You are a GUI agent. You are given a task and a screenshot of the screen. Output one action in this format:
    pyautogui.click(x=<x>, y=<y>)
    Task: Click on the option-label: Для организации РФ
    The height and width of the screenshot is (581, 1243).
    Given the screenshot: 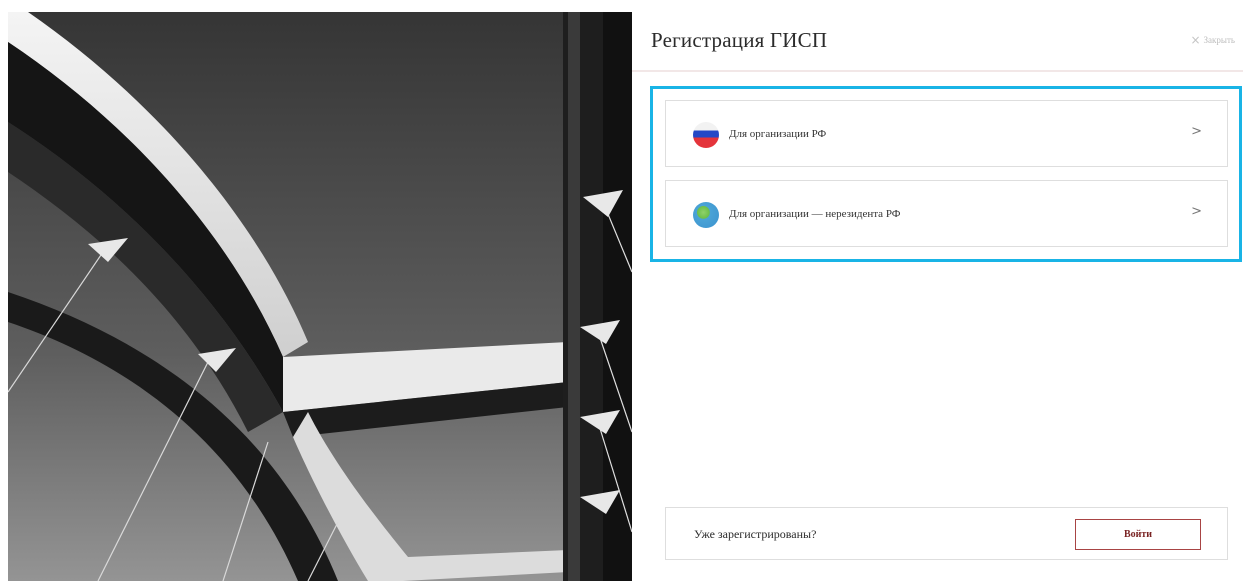 What is the action you would take?
    pyautogui.click(x=778, y=134)
    